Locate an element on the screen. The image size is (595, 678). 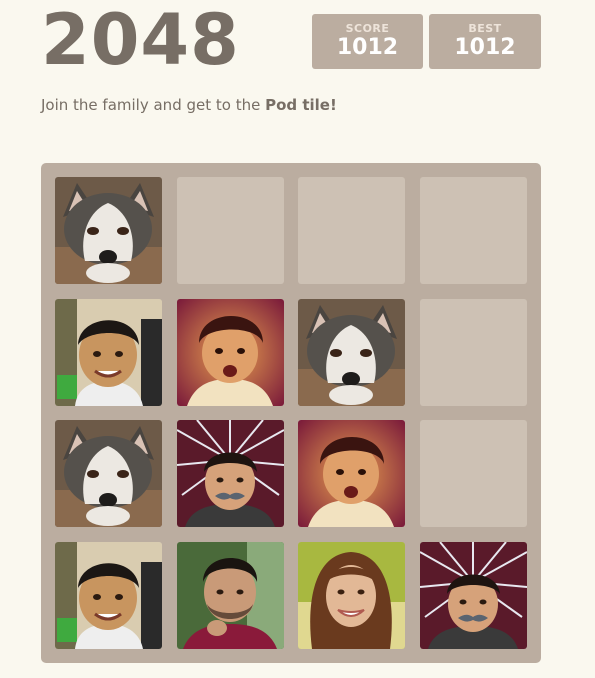
score-label: SCORE is located at coordinates (367, 28).